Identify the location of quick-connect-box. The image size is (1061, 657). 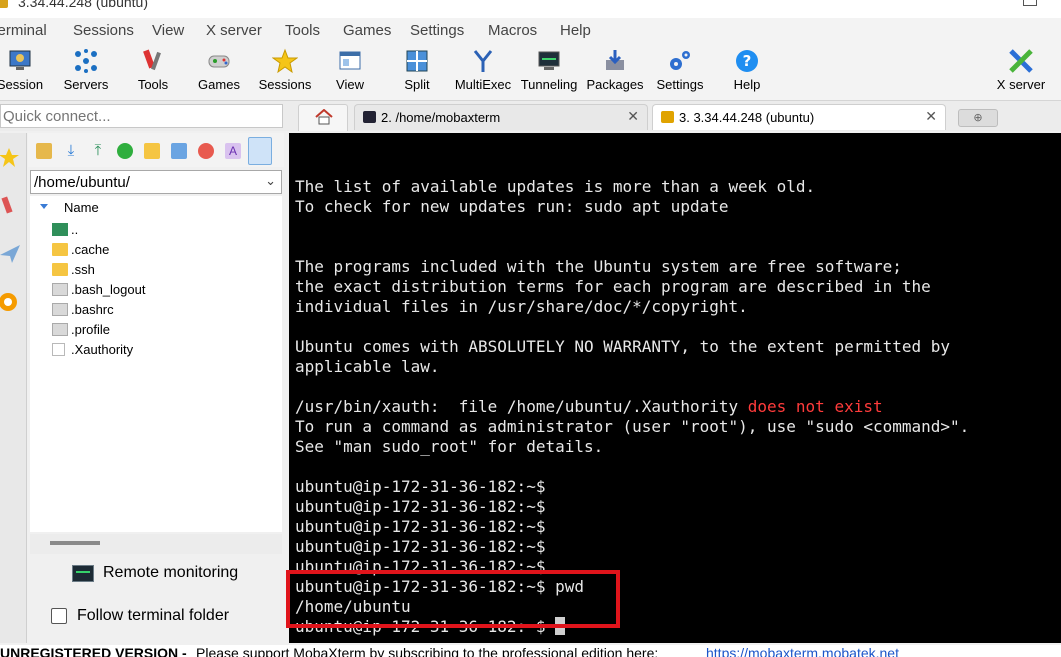
(141, 116).